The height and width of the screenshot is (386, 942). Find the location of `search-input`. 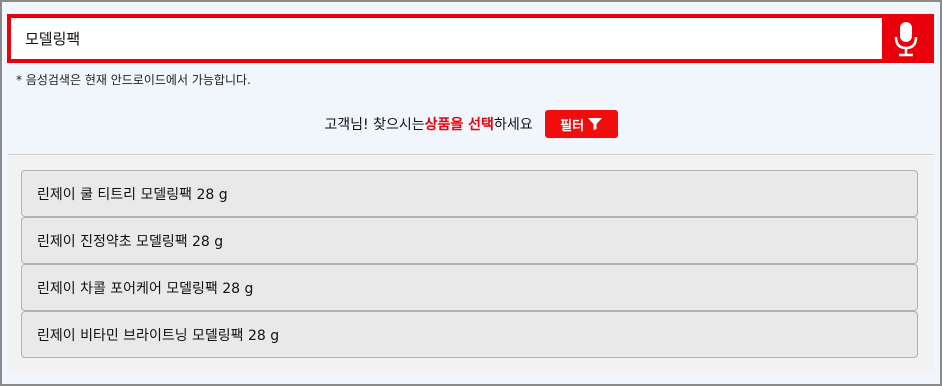

search-input is located at coordinates (446, 38).